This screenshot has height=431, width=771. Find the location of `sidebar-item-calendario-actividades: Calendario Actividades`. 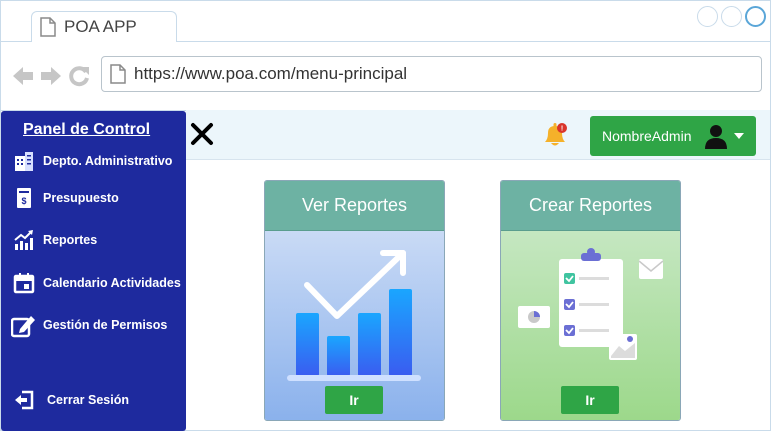

sidebar-item-calendario-actividades: Calendario Actividades is located at coordinates (96, 283).